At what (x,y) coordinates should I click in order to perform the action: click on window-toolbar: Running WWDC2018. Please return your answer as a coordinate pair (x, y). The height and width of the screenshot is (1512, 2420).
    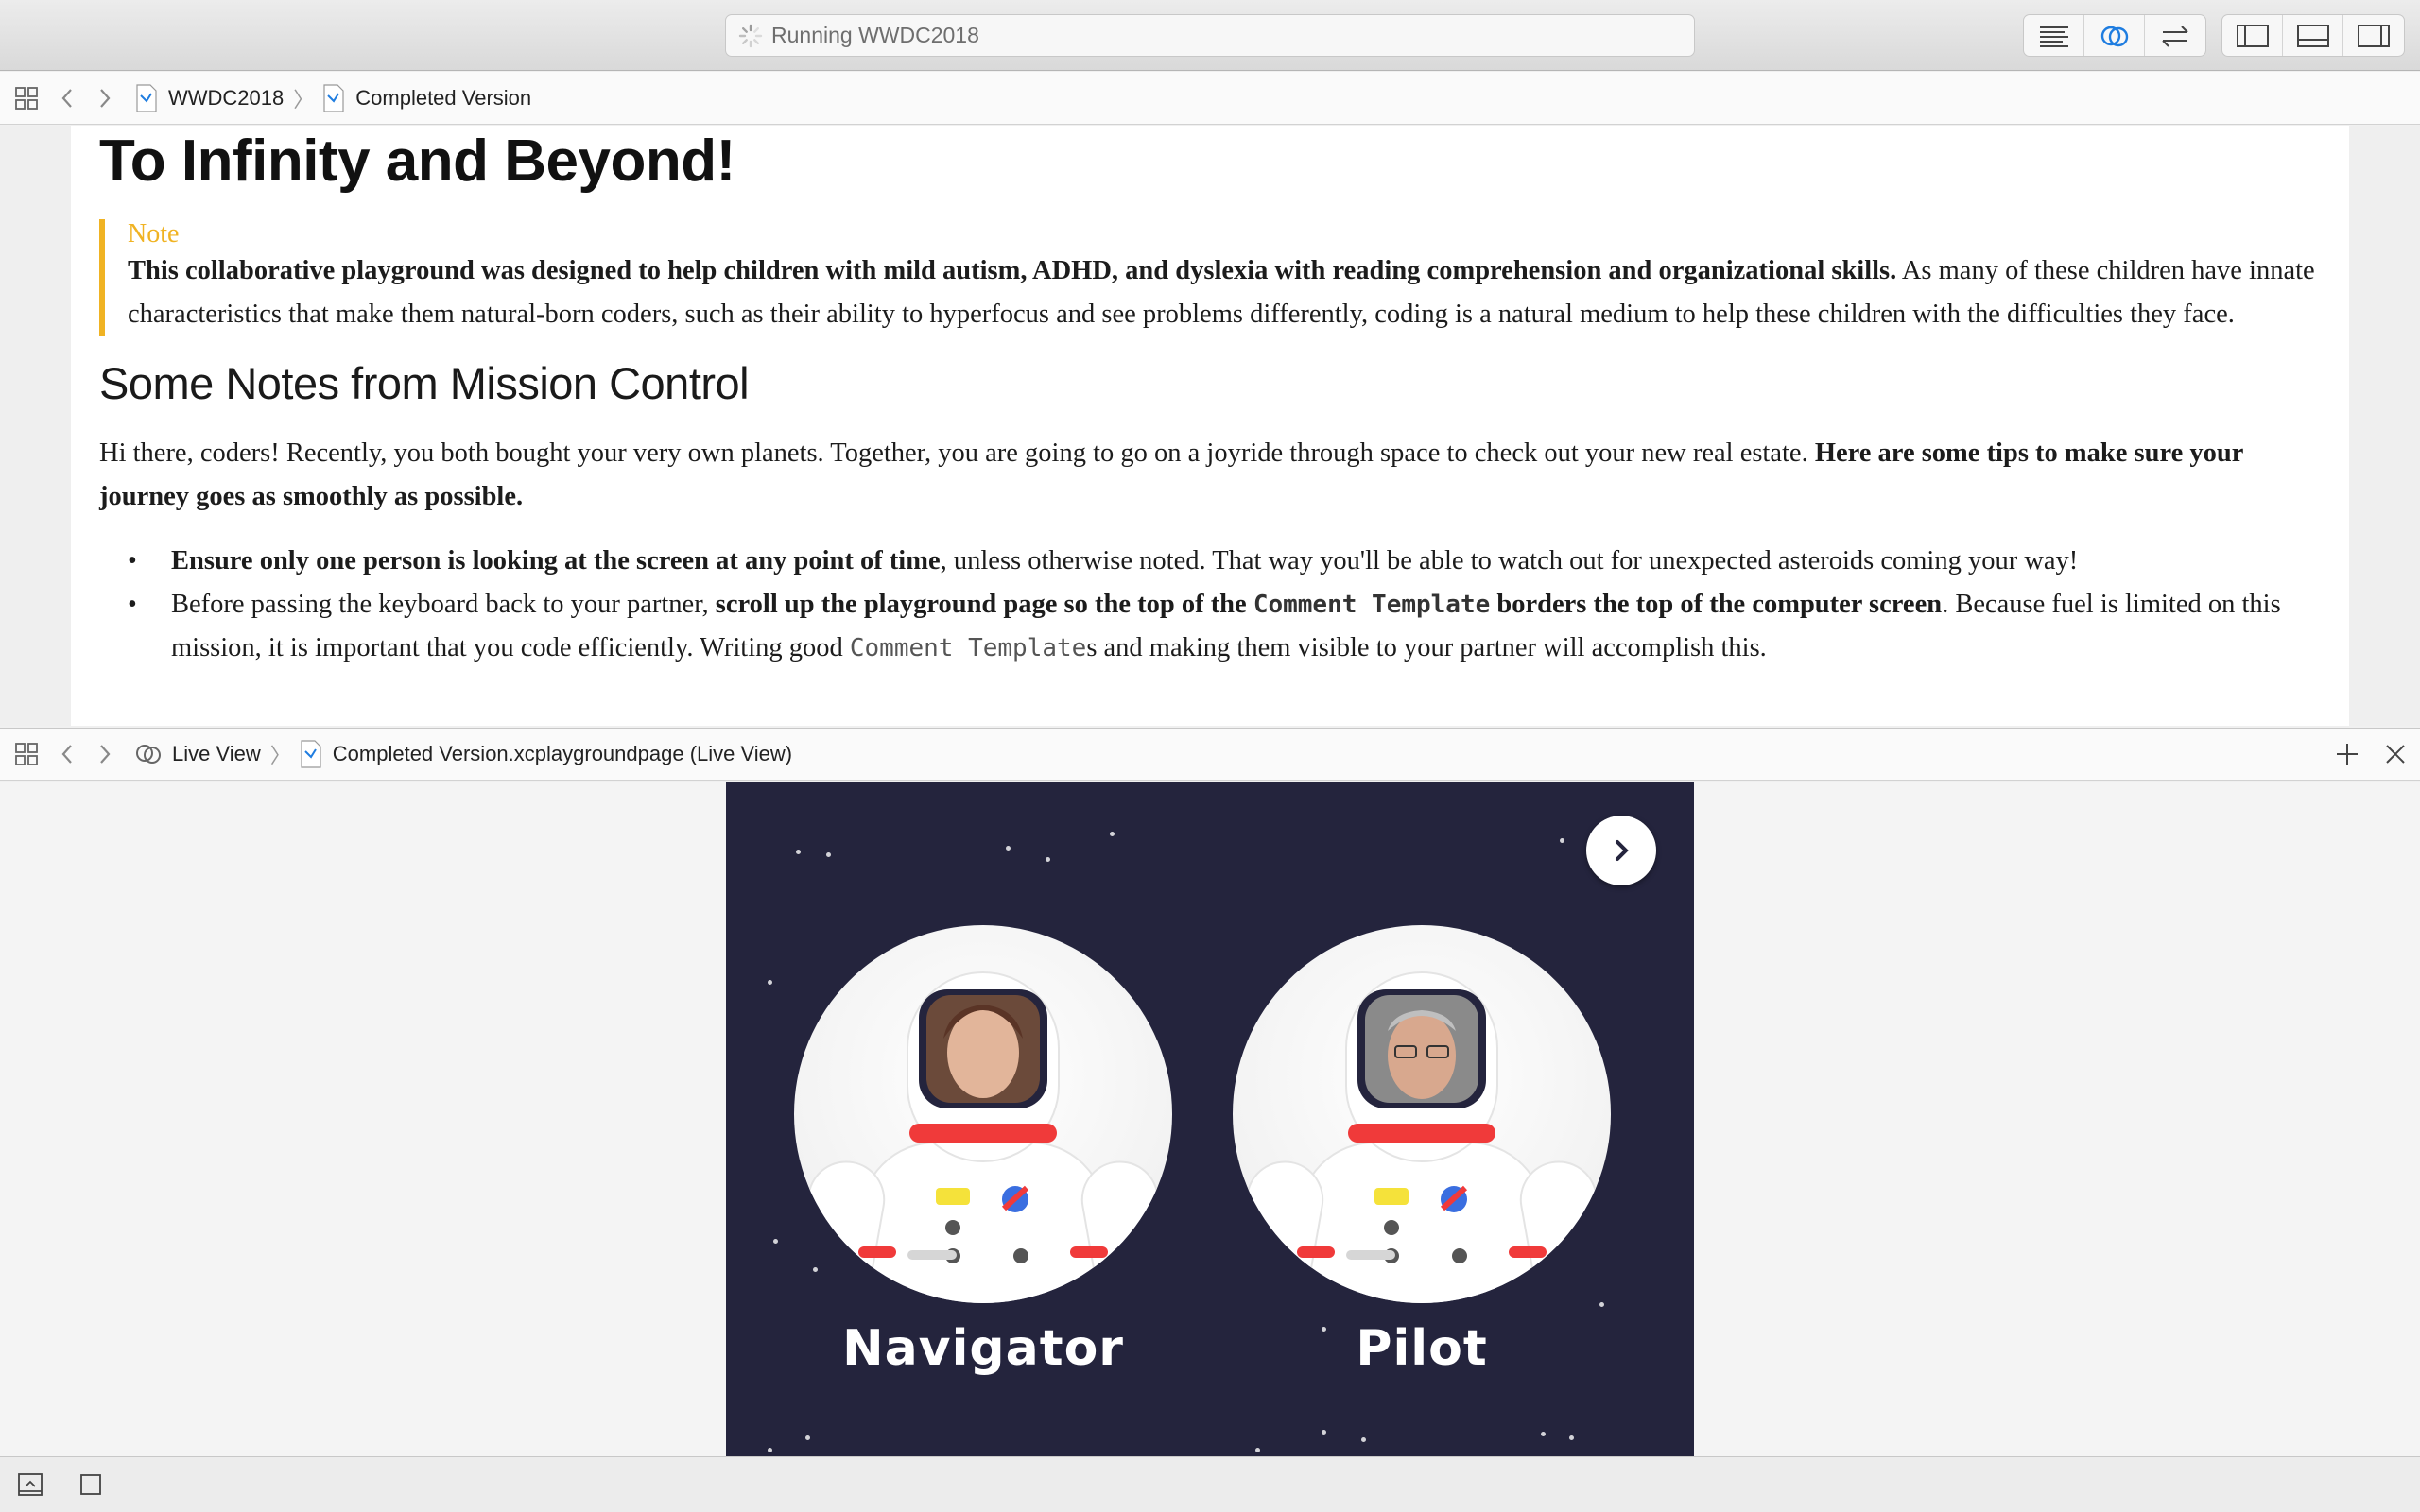
    Looking at the image, I should click on (1210, 35).